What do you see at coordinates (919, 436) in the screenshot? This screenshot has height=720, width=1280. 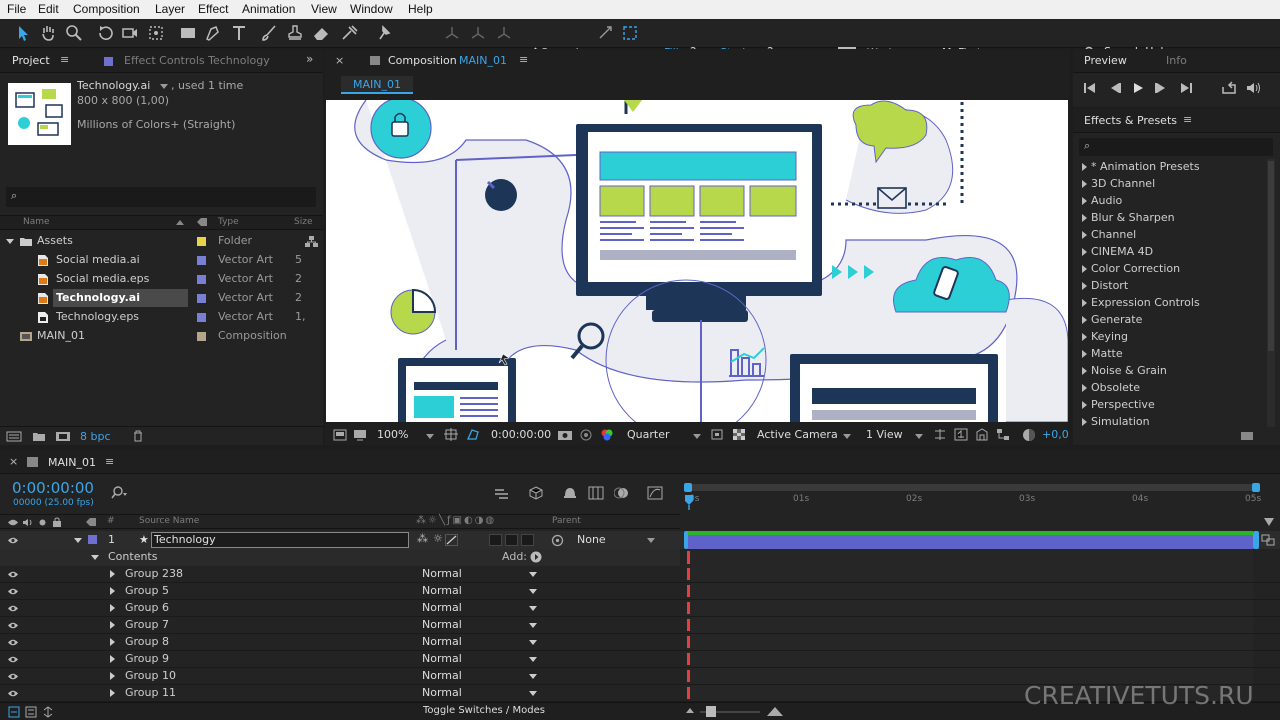 I see `view-layout-dropdown-icon` at bounding box center [919, 436].